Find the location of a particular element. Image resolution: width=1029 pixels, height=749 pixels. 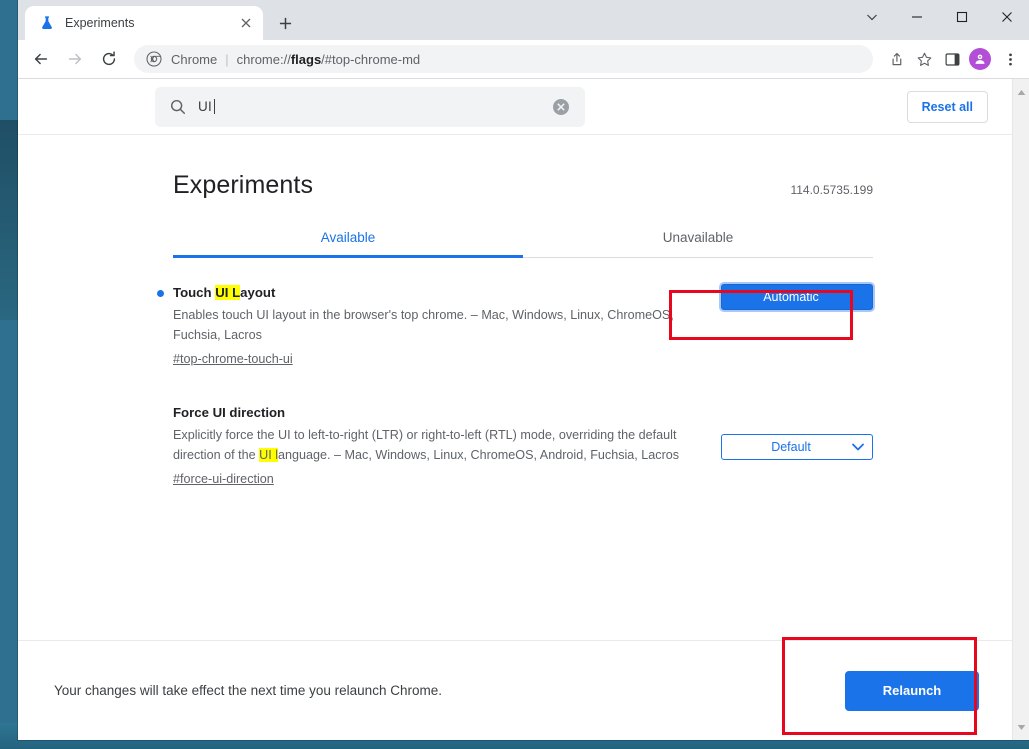

window-controls is located at coordinates (939, 17).